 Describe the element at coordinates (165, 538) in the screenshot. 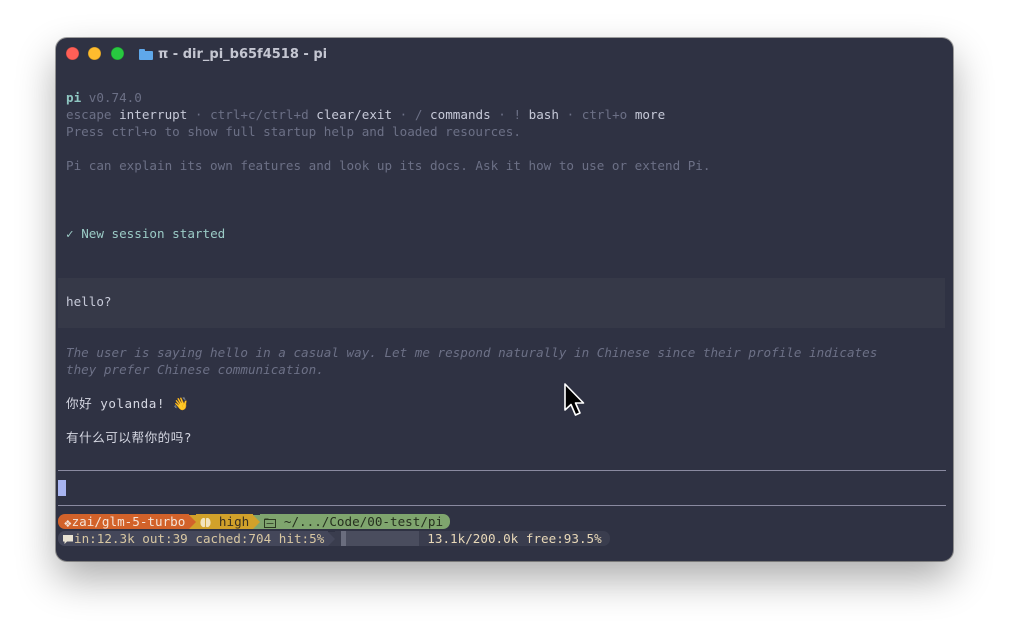

I see `tokens-out: out:39` at that location.